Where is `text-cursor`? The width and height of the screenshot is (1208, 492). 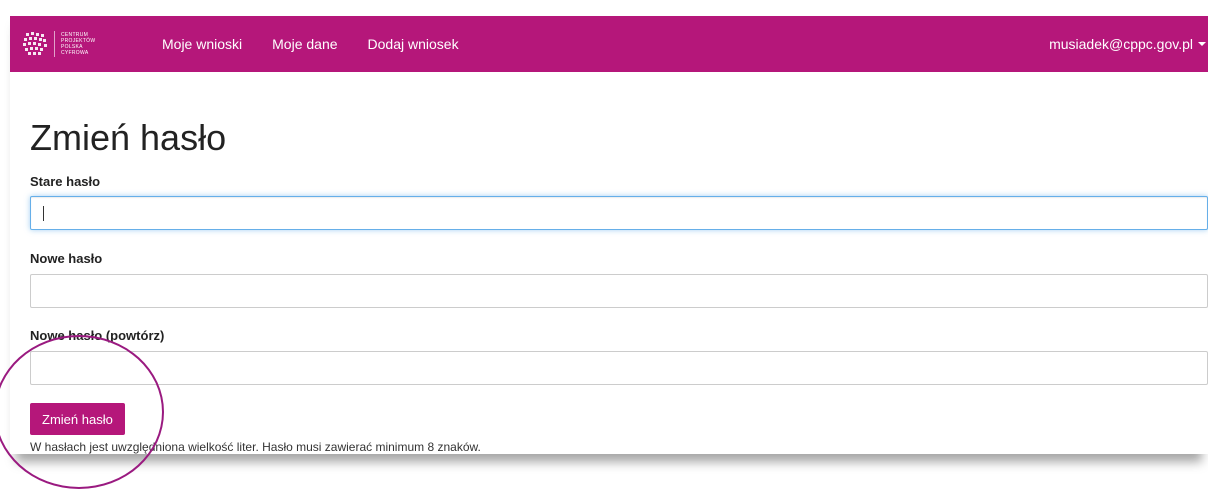
text-cursor is located at coordinates (43, 213).